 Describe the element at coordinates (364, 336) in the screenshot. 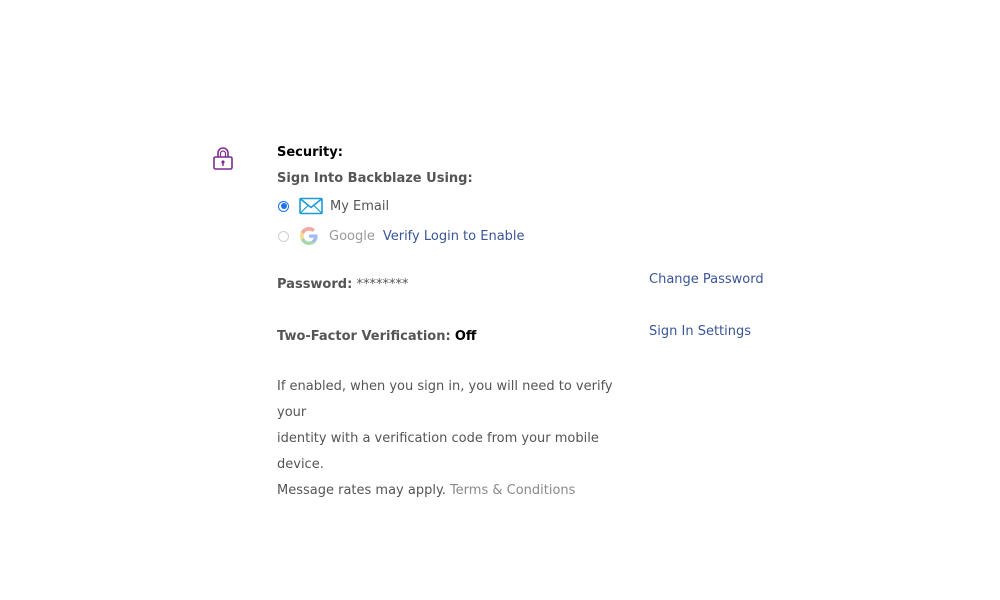

I see `two-factor-label: Two-Factor Verification:` at that location.